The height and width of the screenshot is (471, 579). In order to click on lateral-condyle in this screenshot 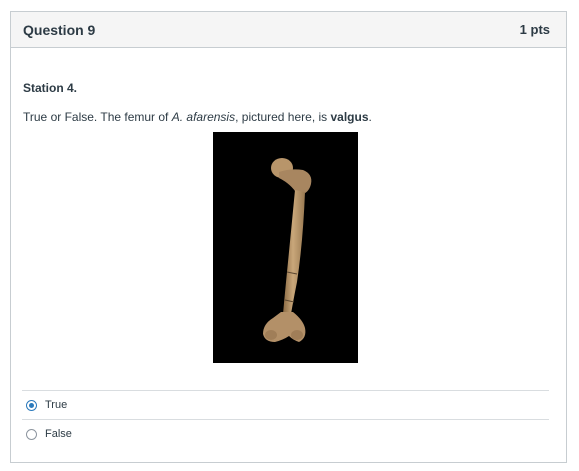, I will do `click(297, 335)`.